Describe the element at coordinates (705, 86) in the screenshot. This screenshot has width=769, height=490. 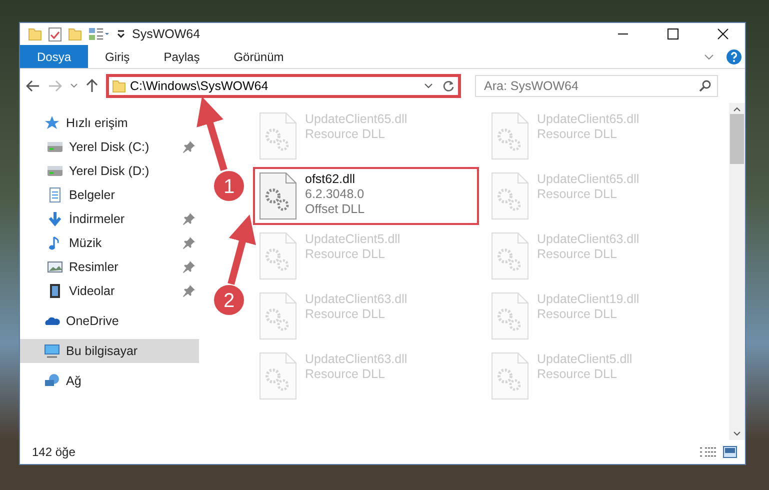
I see `search-icon` at that location.